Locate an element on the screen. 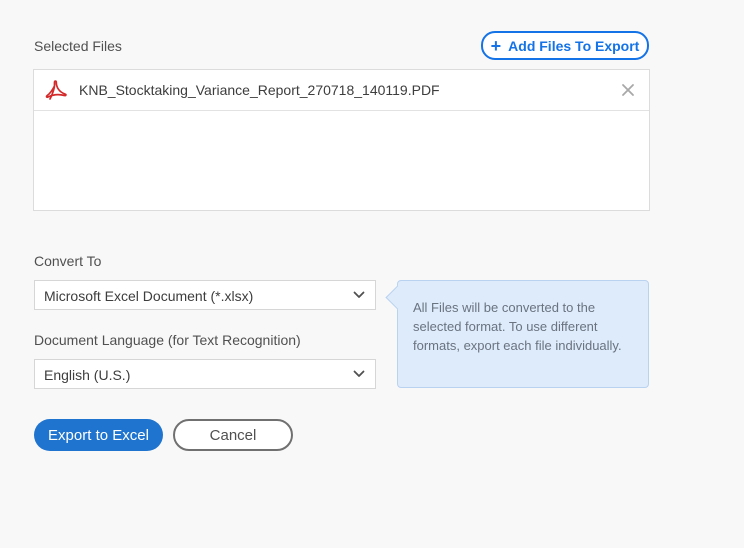 This screenshot has height=548, width=744. plus-icon: + is located at coordinates (496, 45).